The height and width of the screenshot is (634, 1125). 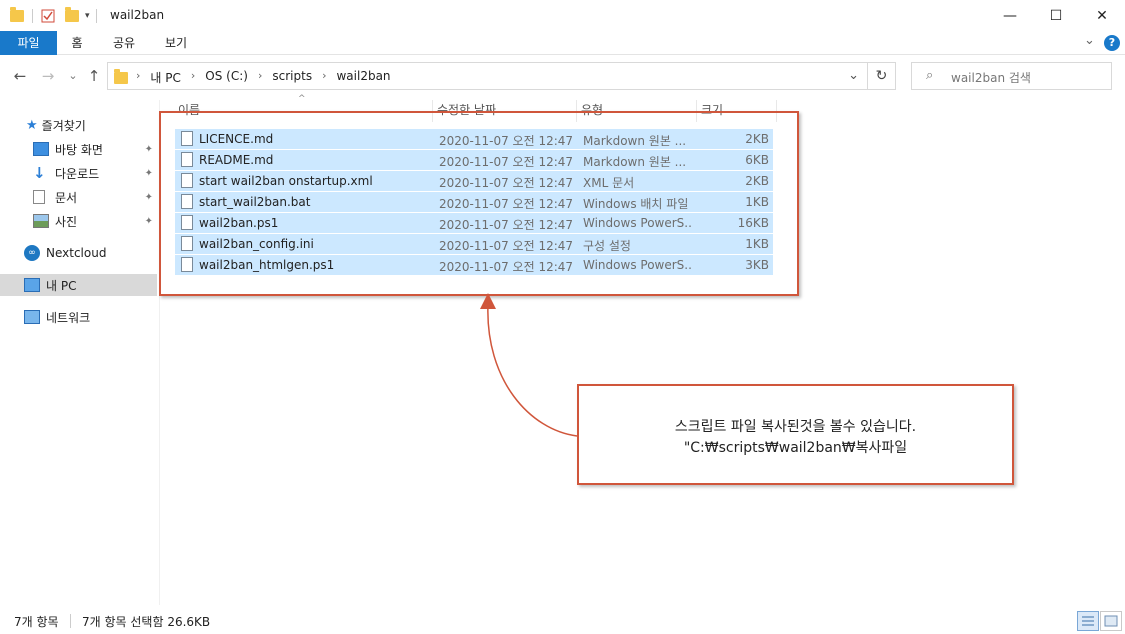 What do you see at coordinates (87, 16) in the screenshot?
I see `customize-dropdown-icon: ▾` at bounding box center [87, 16].